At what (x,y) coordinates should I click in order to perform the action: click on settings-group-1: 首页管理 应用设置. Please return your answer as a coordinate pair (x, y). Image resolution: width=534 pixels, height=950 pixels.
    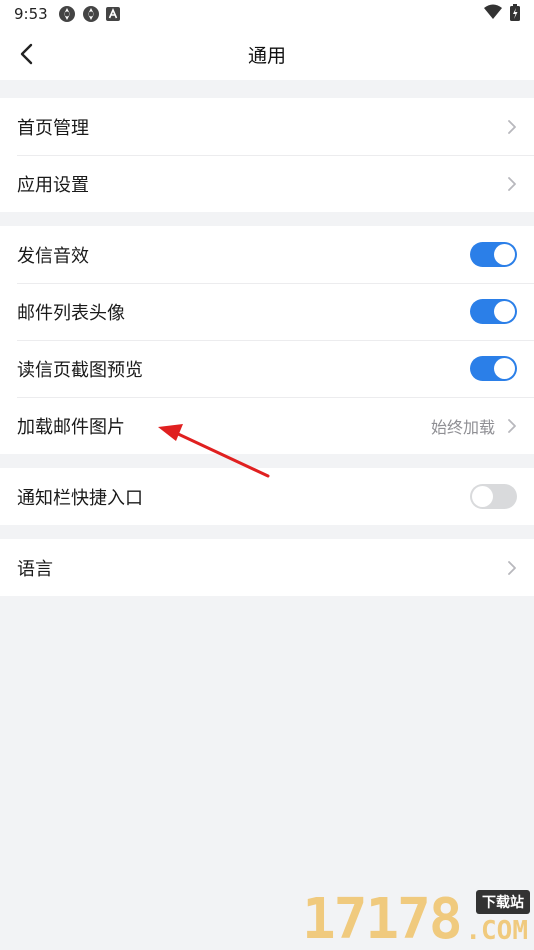
    Looking at the image, I should click on (267, 155).